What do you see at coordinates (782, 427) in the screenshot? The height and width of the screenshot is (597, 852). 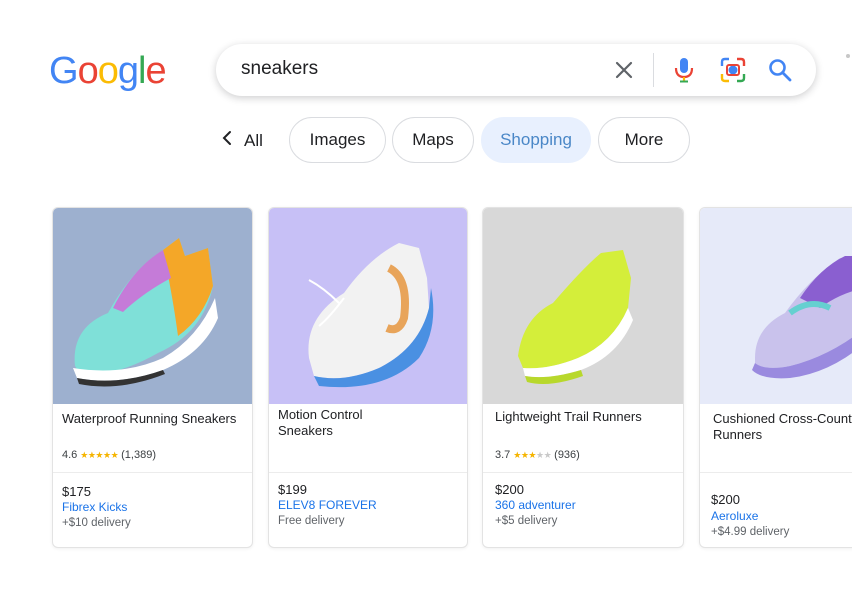 I see `product-title: Cushioned Cross-Country Runners` at bounding box center [782, 427].